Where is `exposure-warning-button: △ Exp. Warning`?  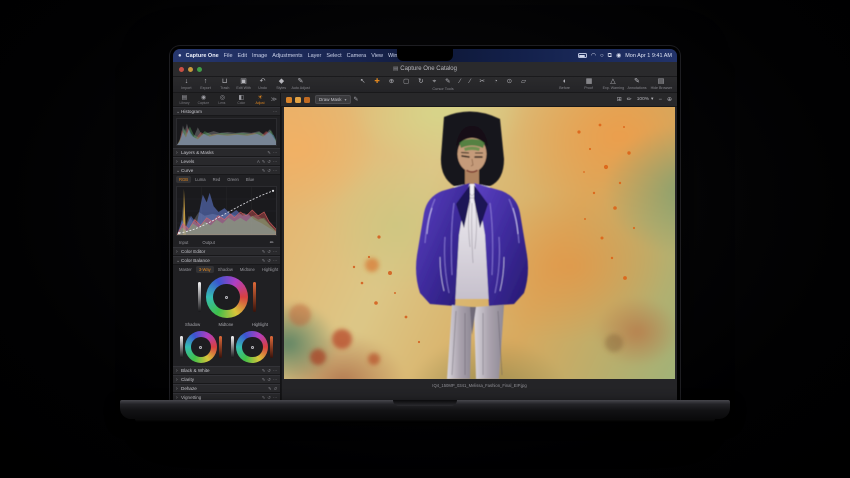 exposure-warning-button: △ Exp. Warning is located at coordinates (613, 84).